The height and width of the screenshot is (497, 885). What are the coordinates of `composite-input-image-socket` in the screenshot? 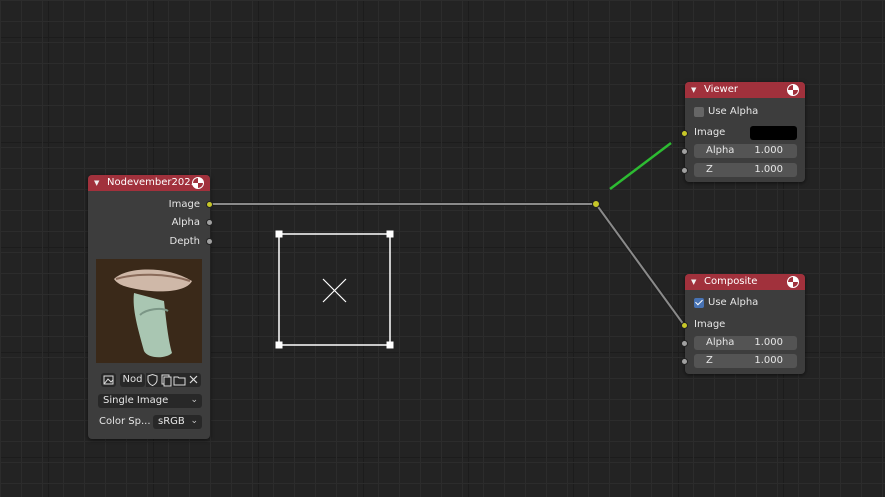 It's located at (684, 325).